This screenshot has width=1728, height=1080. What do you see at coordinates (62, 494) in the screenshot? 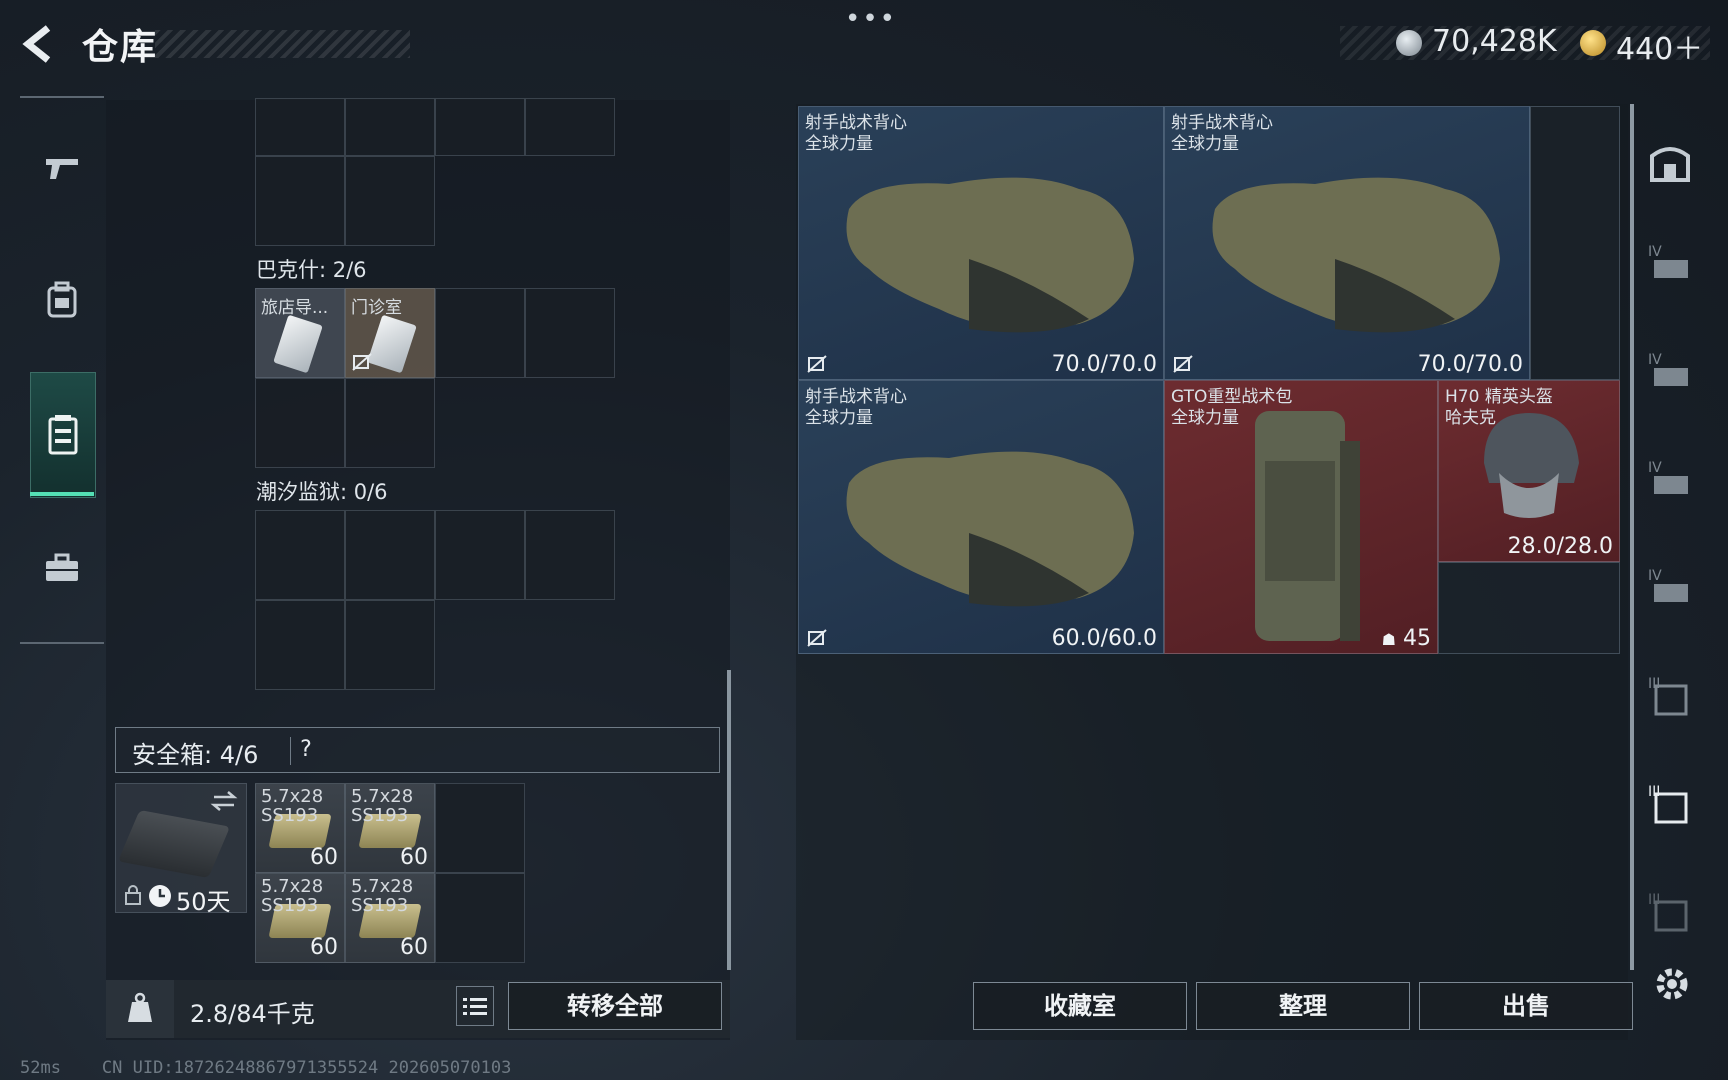
I see `nav-active-indicator` at bounding box center [62, 494].